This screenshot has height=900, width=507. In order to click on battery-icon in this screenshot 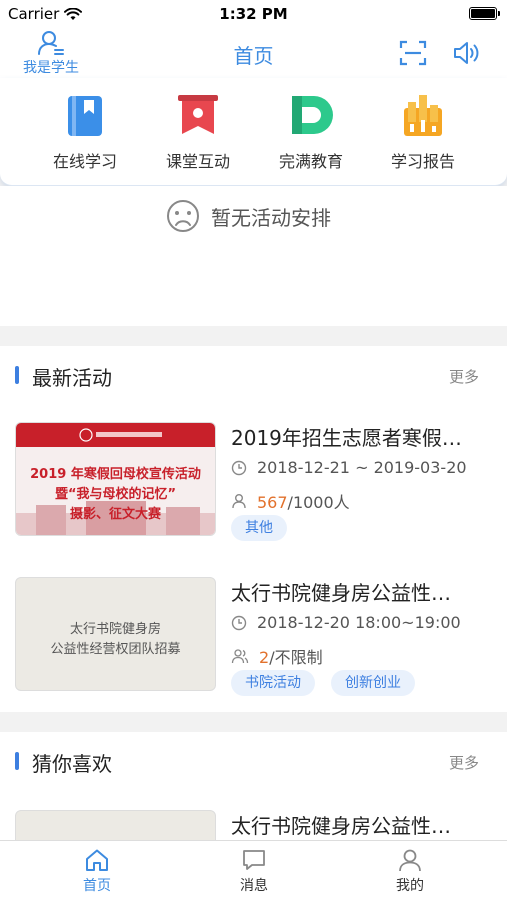, I will do `click(484, 13)`.